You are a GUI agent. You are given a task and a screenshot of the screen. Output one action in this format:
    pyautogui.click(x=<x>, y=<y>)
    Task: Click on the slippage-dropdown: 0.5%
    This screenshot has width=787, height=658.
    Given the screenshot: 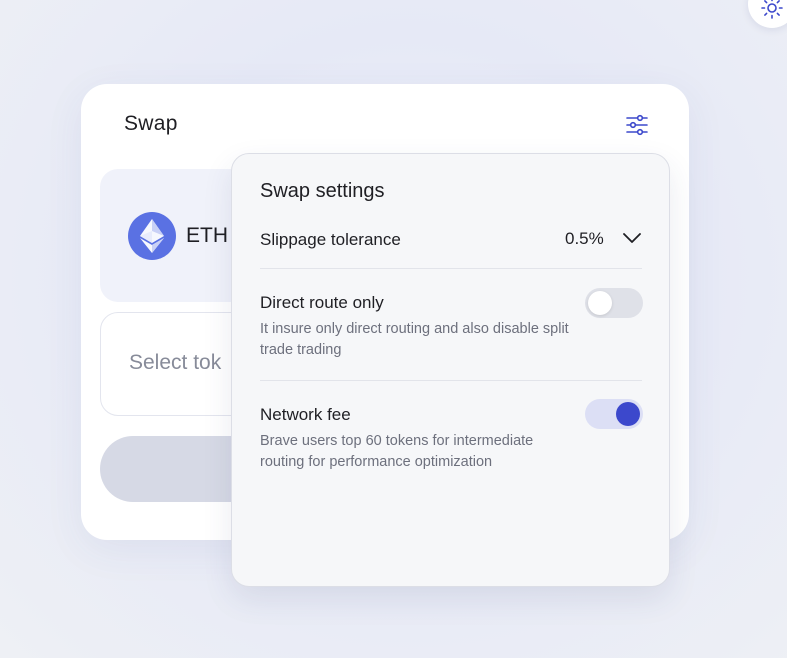 What is the action you would take?
    pyautogui.click(x=605, y=239)
    